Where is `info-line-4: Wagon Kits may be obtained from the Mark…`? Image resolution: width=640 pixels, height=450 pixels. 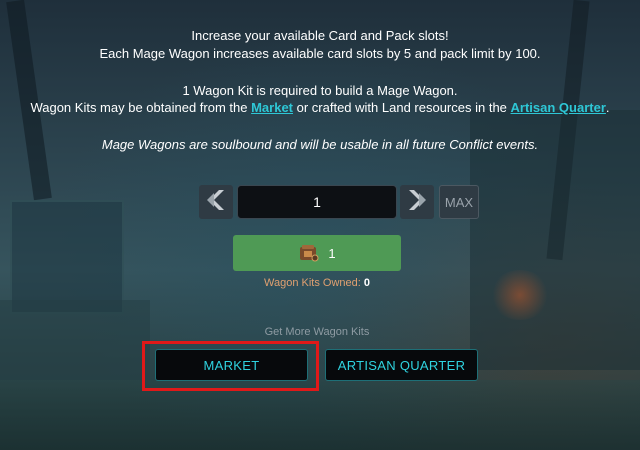
info-line-4: Wagon Kits may be obtained from the Mark… is located at coordinates (320, 107).